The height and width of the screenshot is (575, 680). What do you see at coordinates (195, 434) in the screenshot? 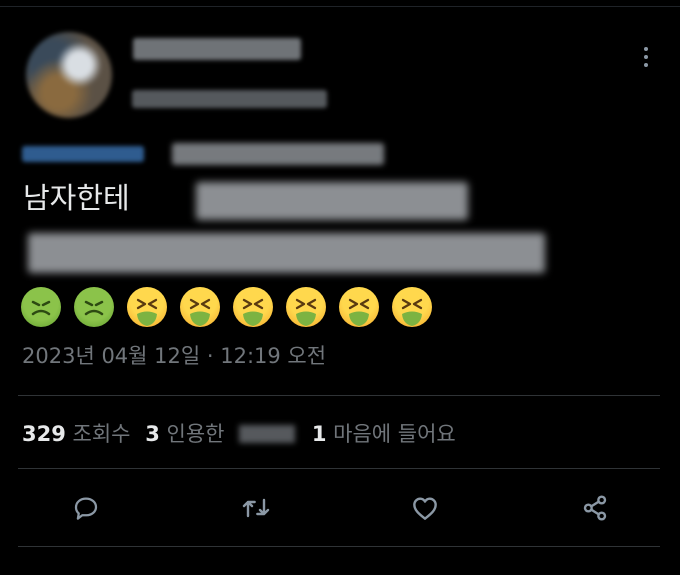
I see `quotes-label: 인용한` at bounding box center [195, 434].